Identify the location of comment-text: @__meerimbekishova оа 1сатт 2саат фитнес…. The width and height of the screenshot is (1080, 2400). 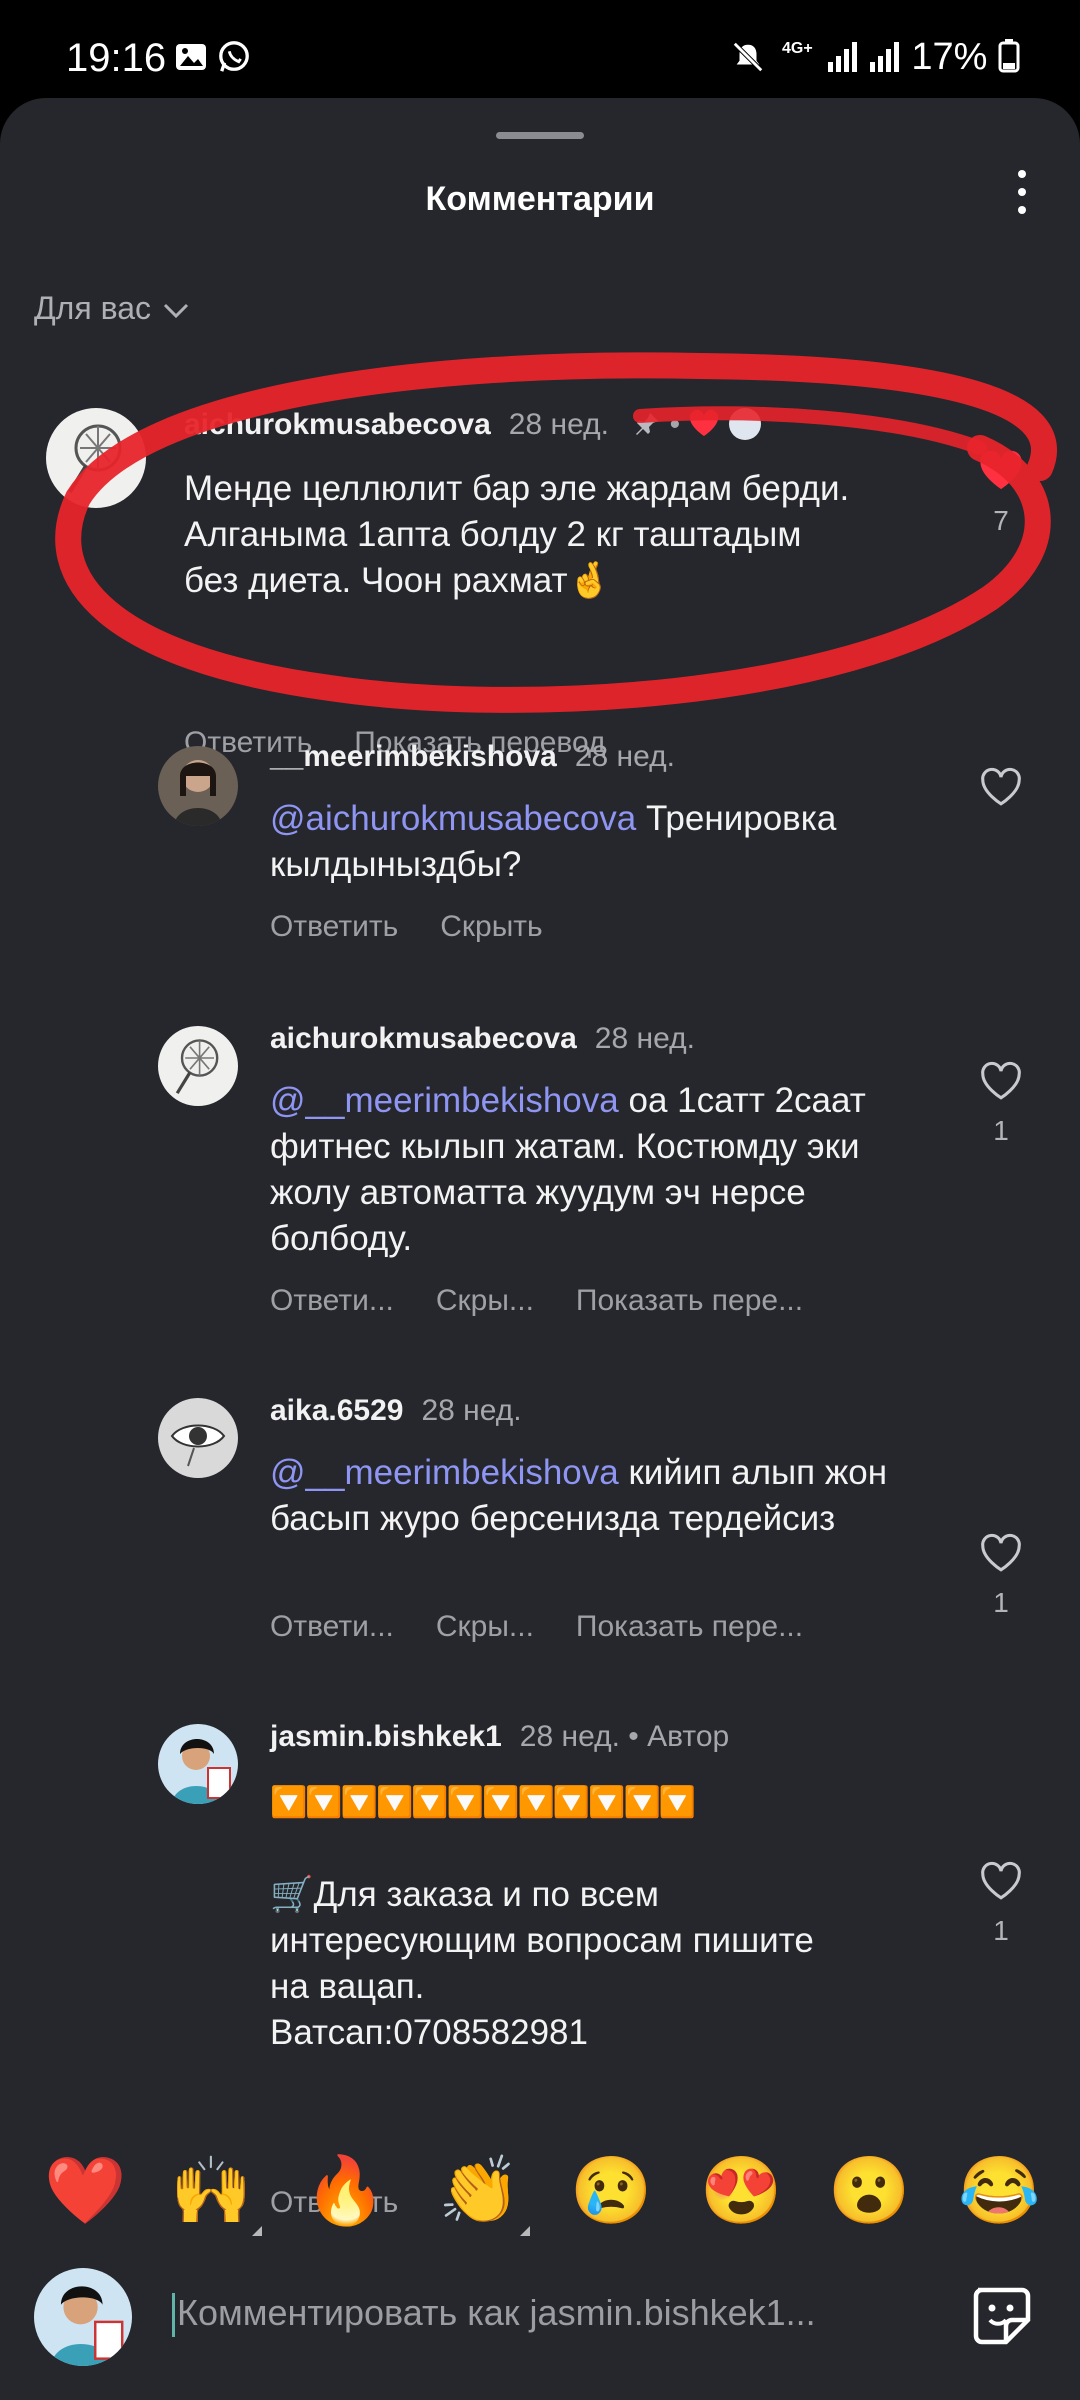
(568, 1169).